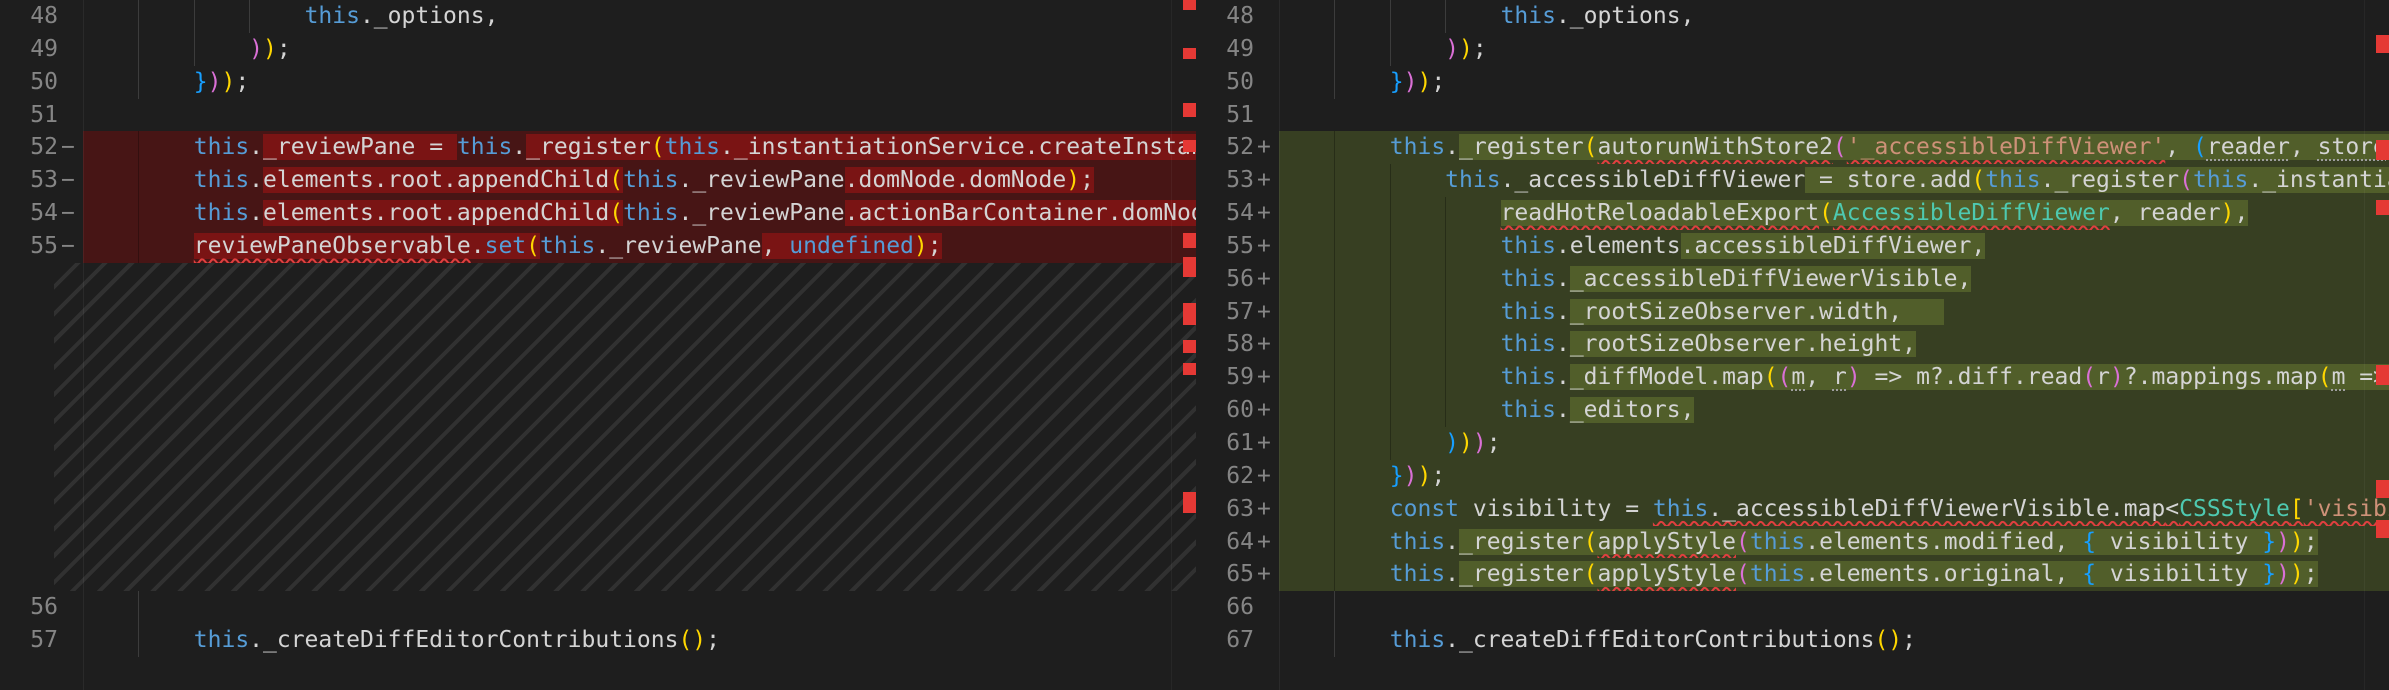 The image size is (2389, 690). What do you see at coordinates (70, 607) in the screenshot?
I see `diff-sign` at bounding box center [70, 607].